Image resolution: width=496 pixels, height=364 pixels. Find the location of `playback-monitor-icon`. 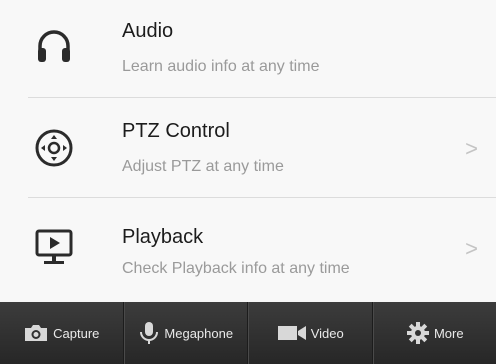

playback-monitor-icon is located at coordinates (54, 246).